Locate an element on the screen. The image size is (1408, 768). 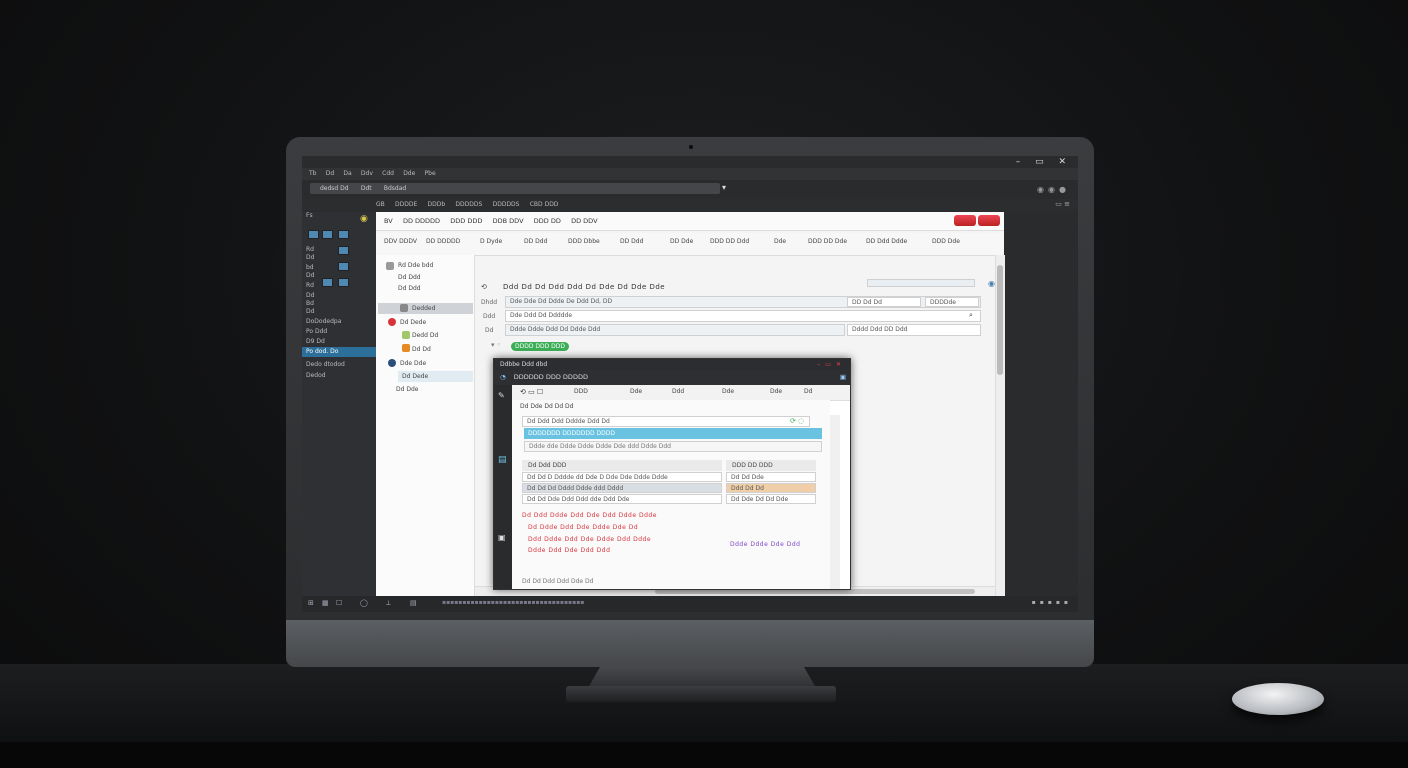
dialog-sub-row: Ddde dde Ddde Ddde Ddde Dde ddd Ddde Ddd is located at coordinates (673, 446).